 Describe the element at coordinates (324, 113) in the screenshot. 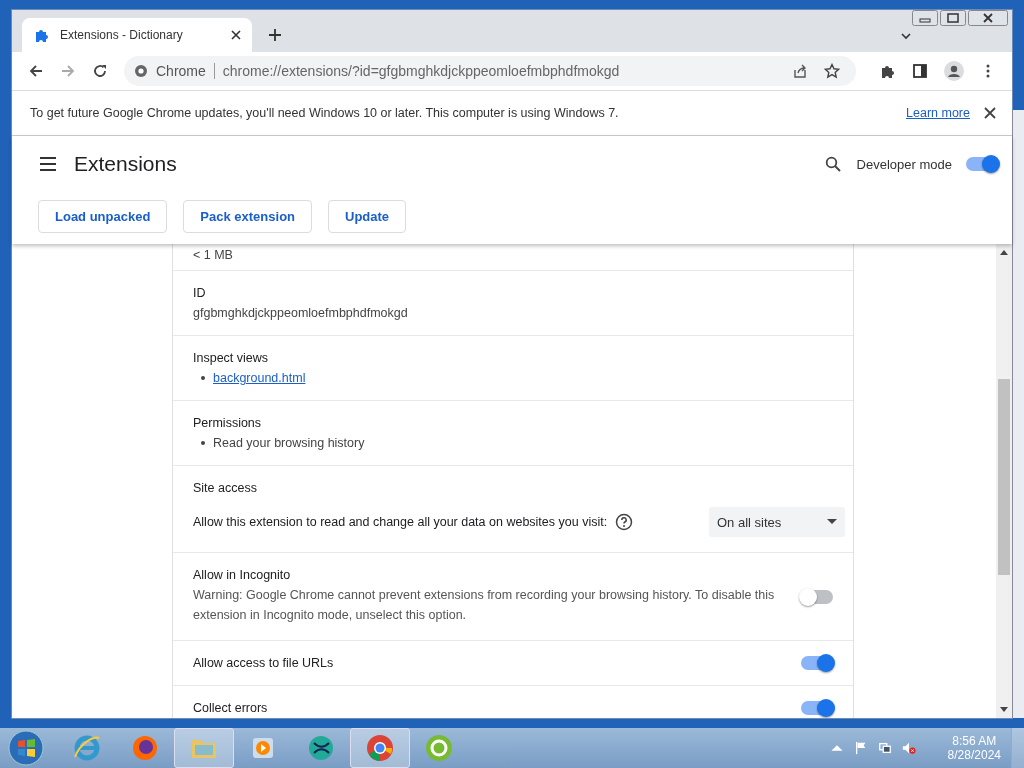

I see `update-notice: To get future Google Chrome updates, you'll need Windows 10 or later. This computer is using Windows 7.` at that location.